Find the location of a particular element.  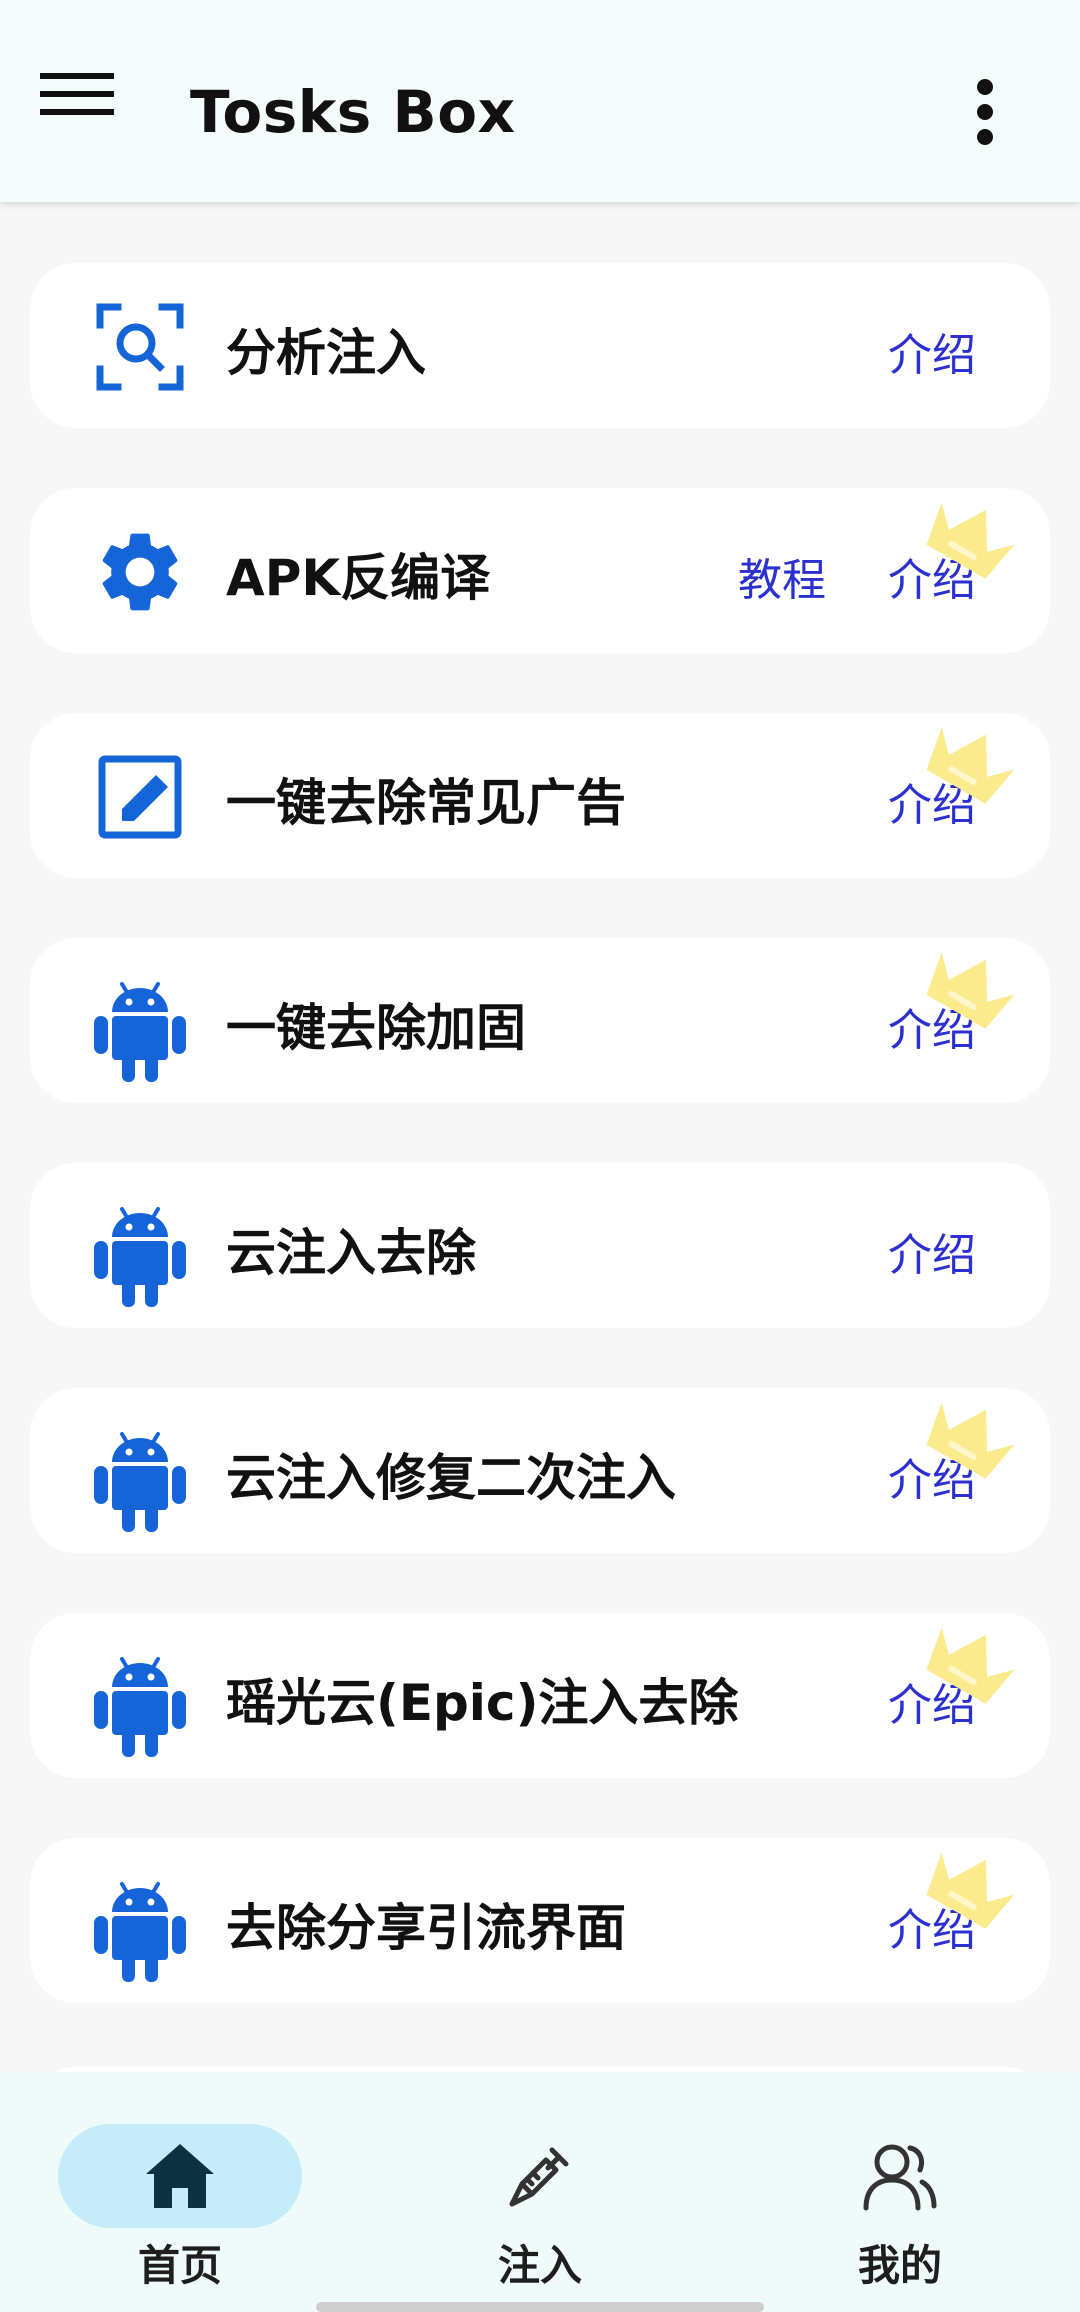

syringe-icon is located at coordinates (540, 2176).